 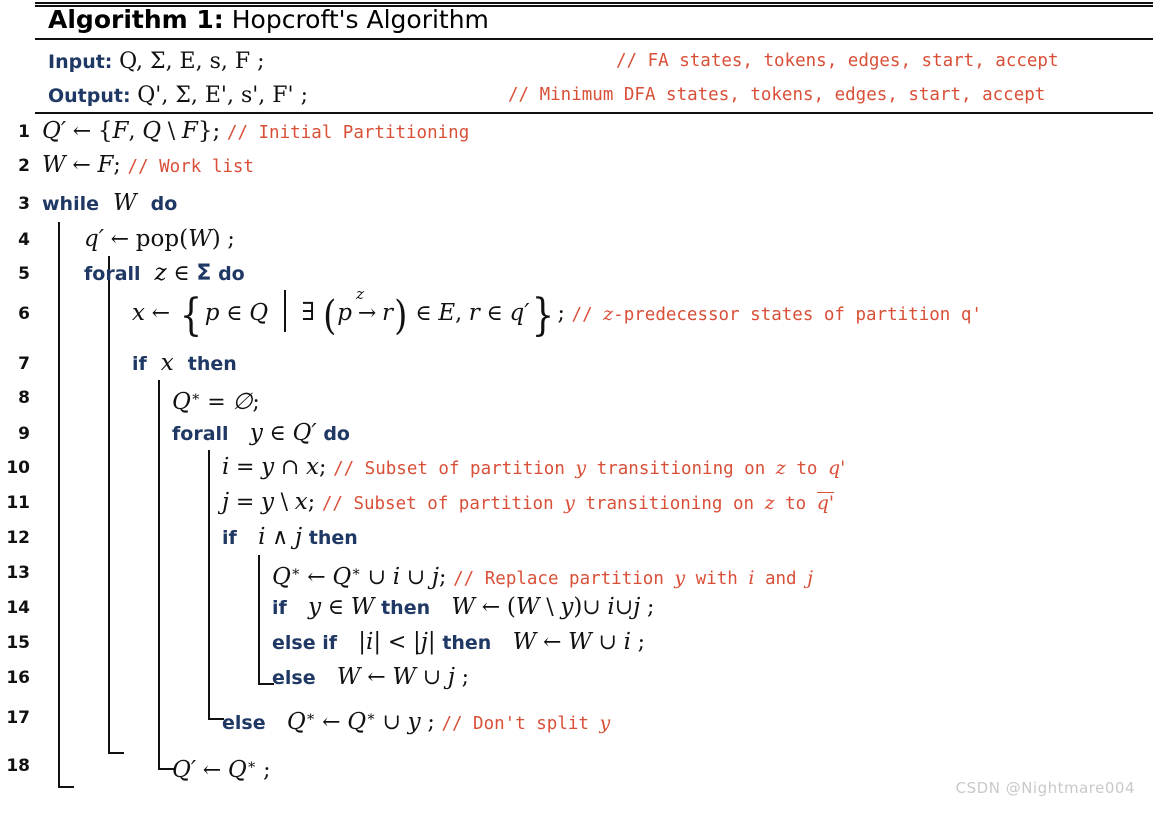 What do you see at coordinates (212, 364) in the screenshot?
I see `keyword-then-7: then` at bounding box center [212, 364].